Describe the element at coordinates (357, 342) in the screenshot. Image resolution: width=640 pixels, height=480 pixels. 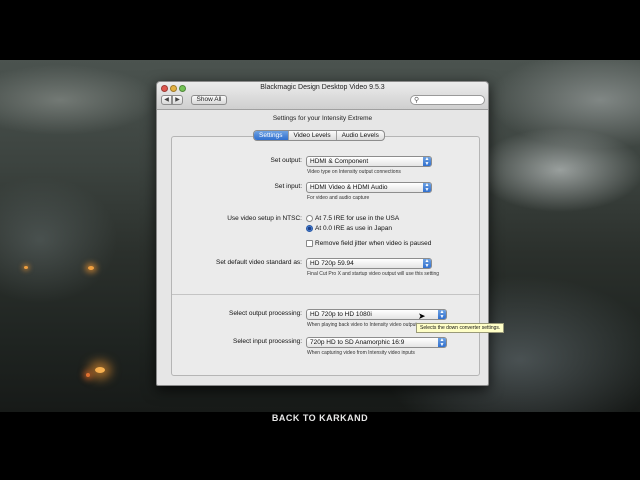
I see `input-processing-value: 720p HD to SD Anamorphic 16:9` at that location.